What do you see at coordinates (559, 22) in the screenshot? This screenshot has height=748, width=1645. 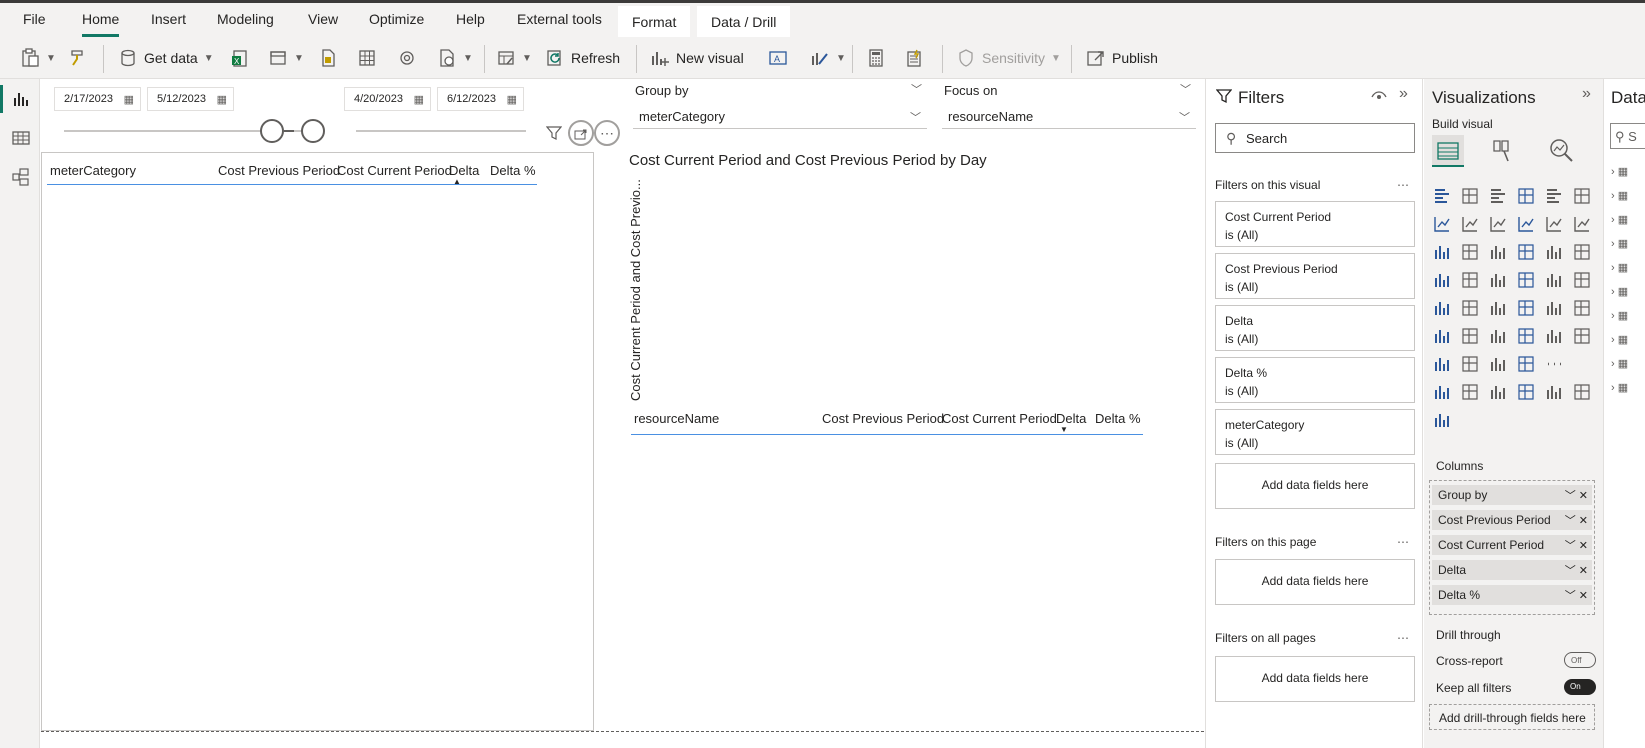 I see `tab-external-tools: External tools` at bounding box center [559, 22].